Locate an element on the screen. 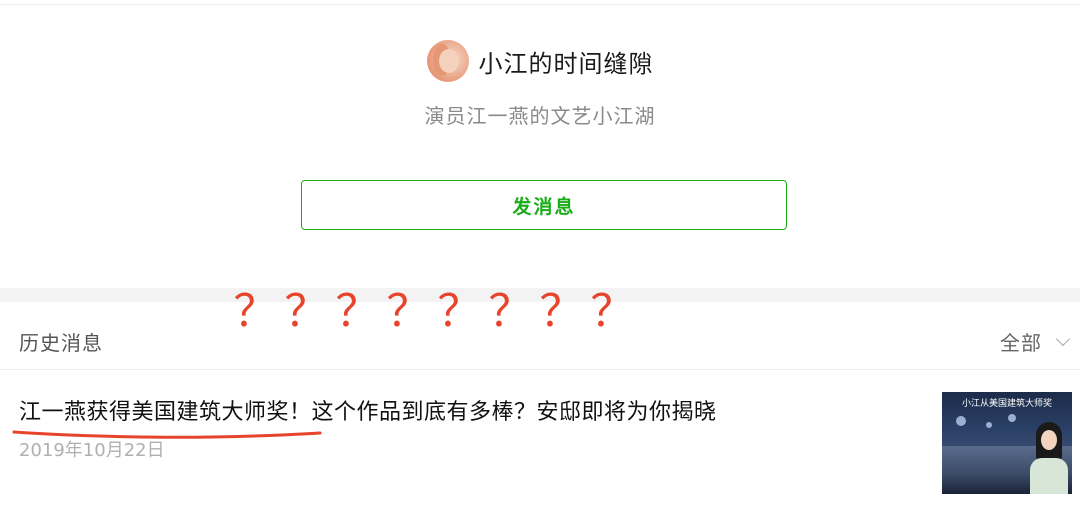  article-thumbnail: 小江从美国建筑大师奖 is located at coordinates (1007, 443).